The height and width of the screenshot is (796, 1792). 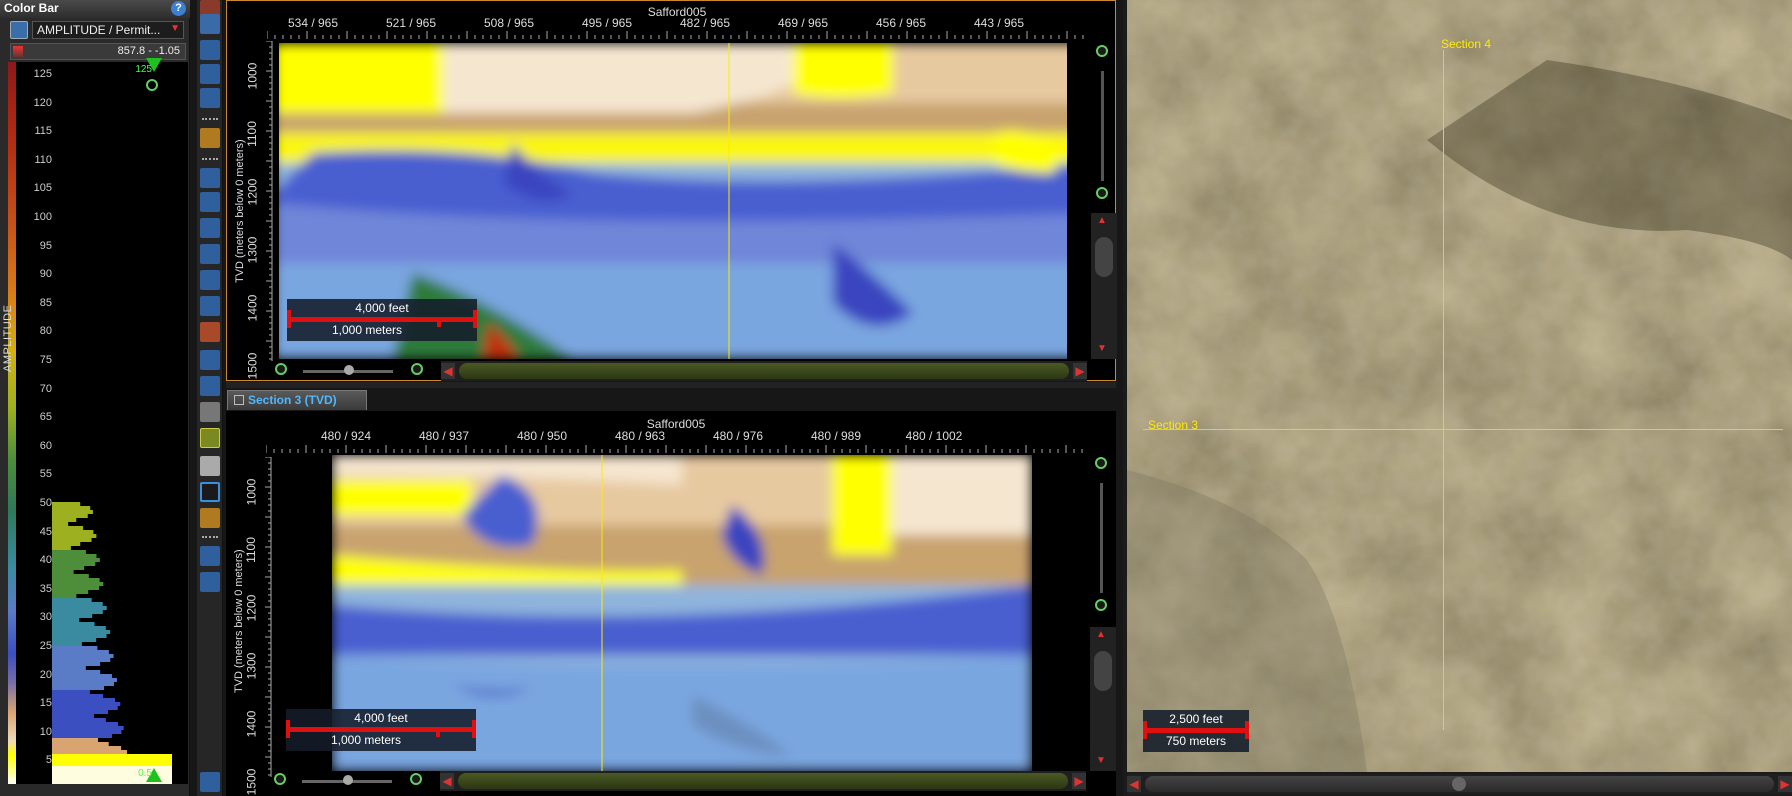 I want to click on section-3-line, so click(x=1463, y=429).